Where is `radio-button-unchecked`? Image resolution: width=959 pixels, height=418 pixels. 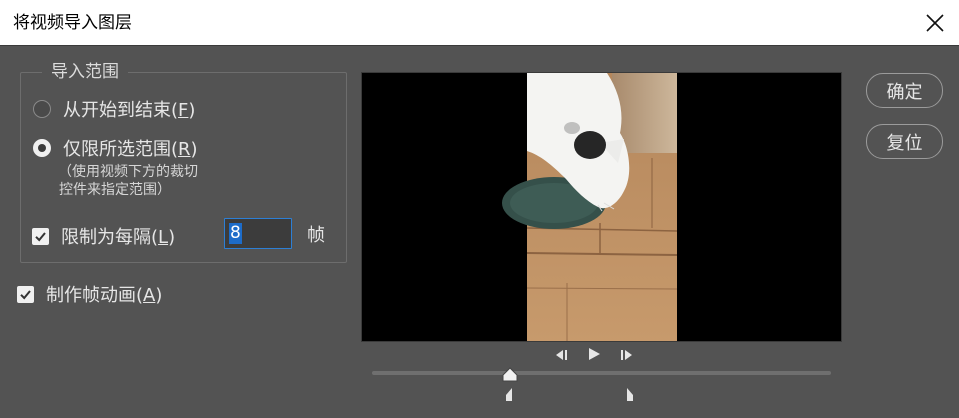 radio-button-unchecked is located at coordinates (42, 109).